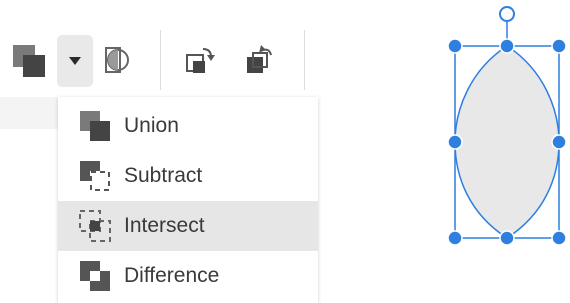 This screenshot has width=570, height=303. Describe the element at coordinates (164, 225) in the screenshot. I see `menu-item-label: Intersect` at that location.